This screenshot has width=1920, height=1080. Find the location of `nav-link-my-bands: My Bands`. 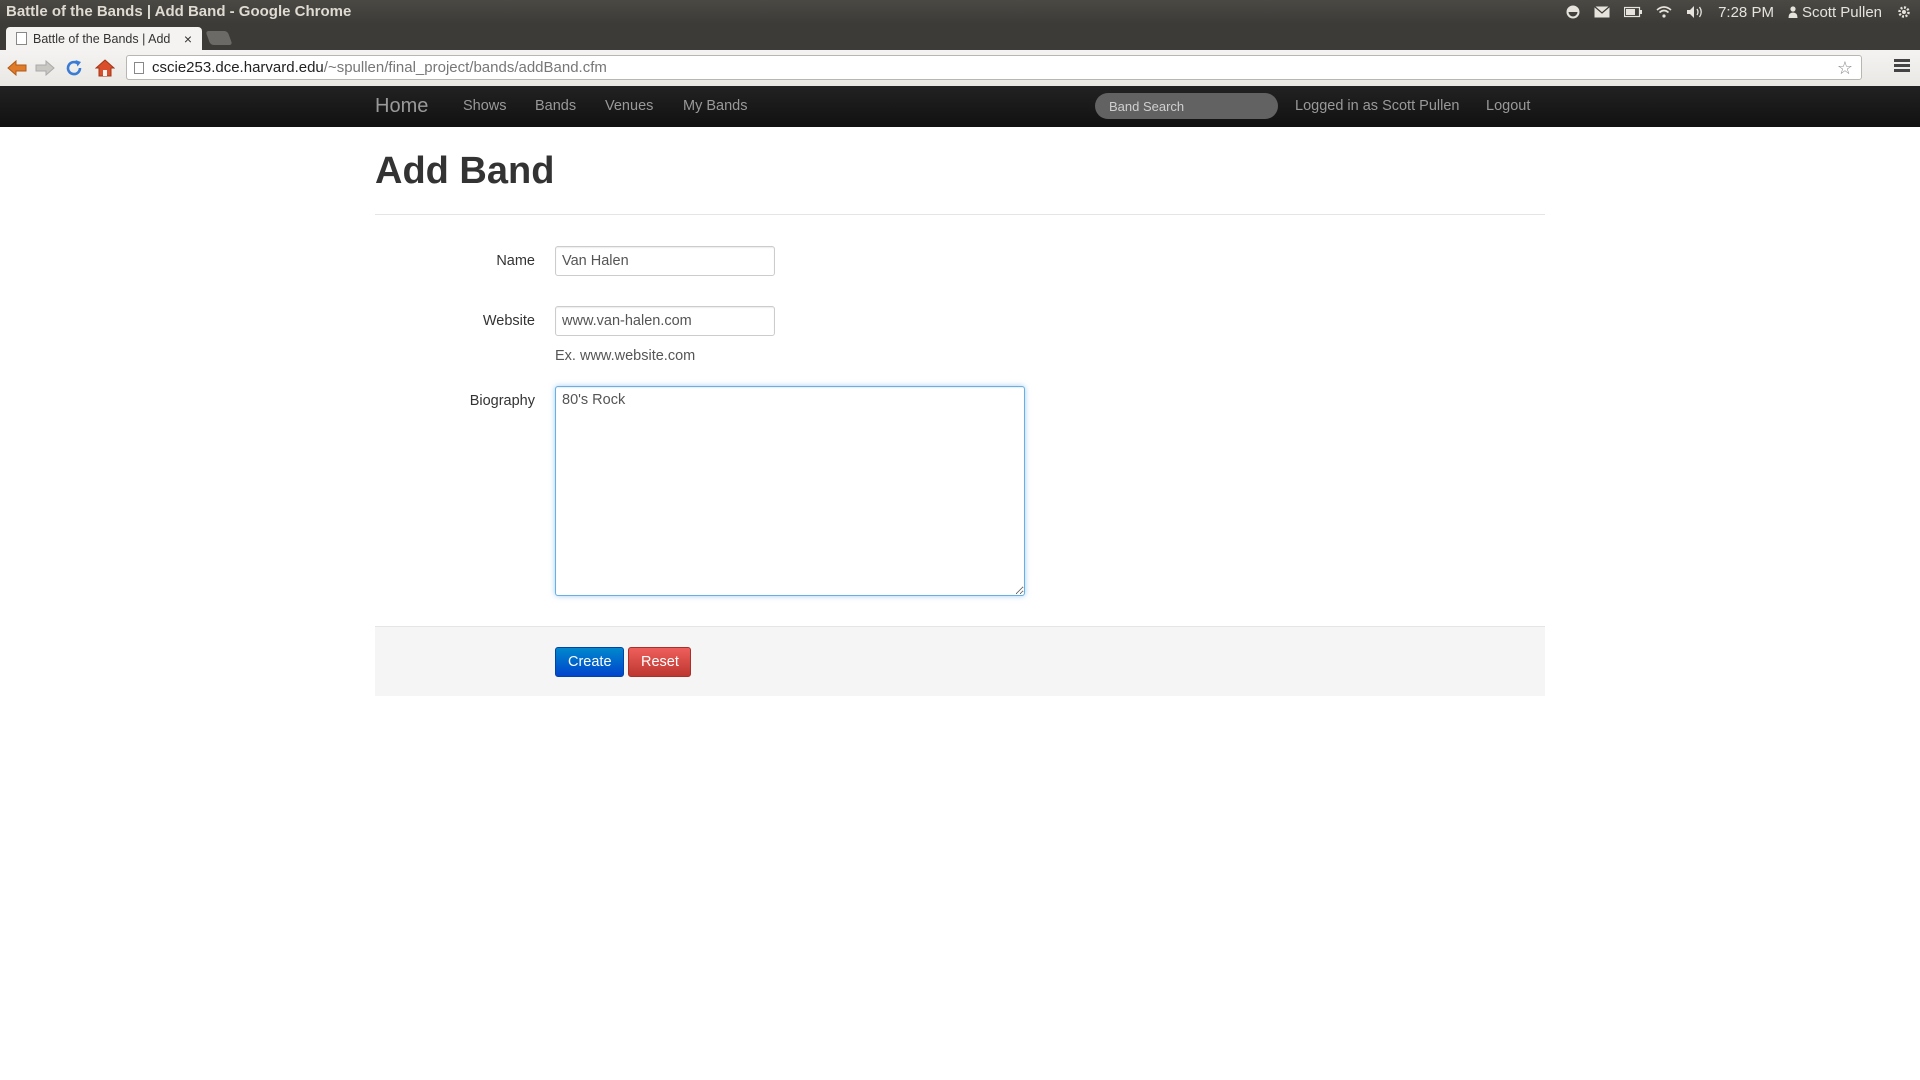

nav-link-my-bands: My Bands is located at coordinates (715, 106).